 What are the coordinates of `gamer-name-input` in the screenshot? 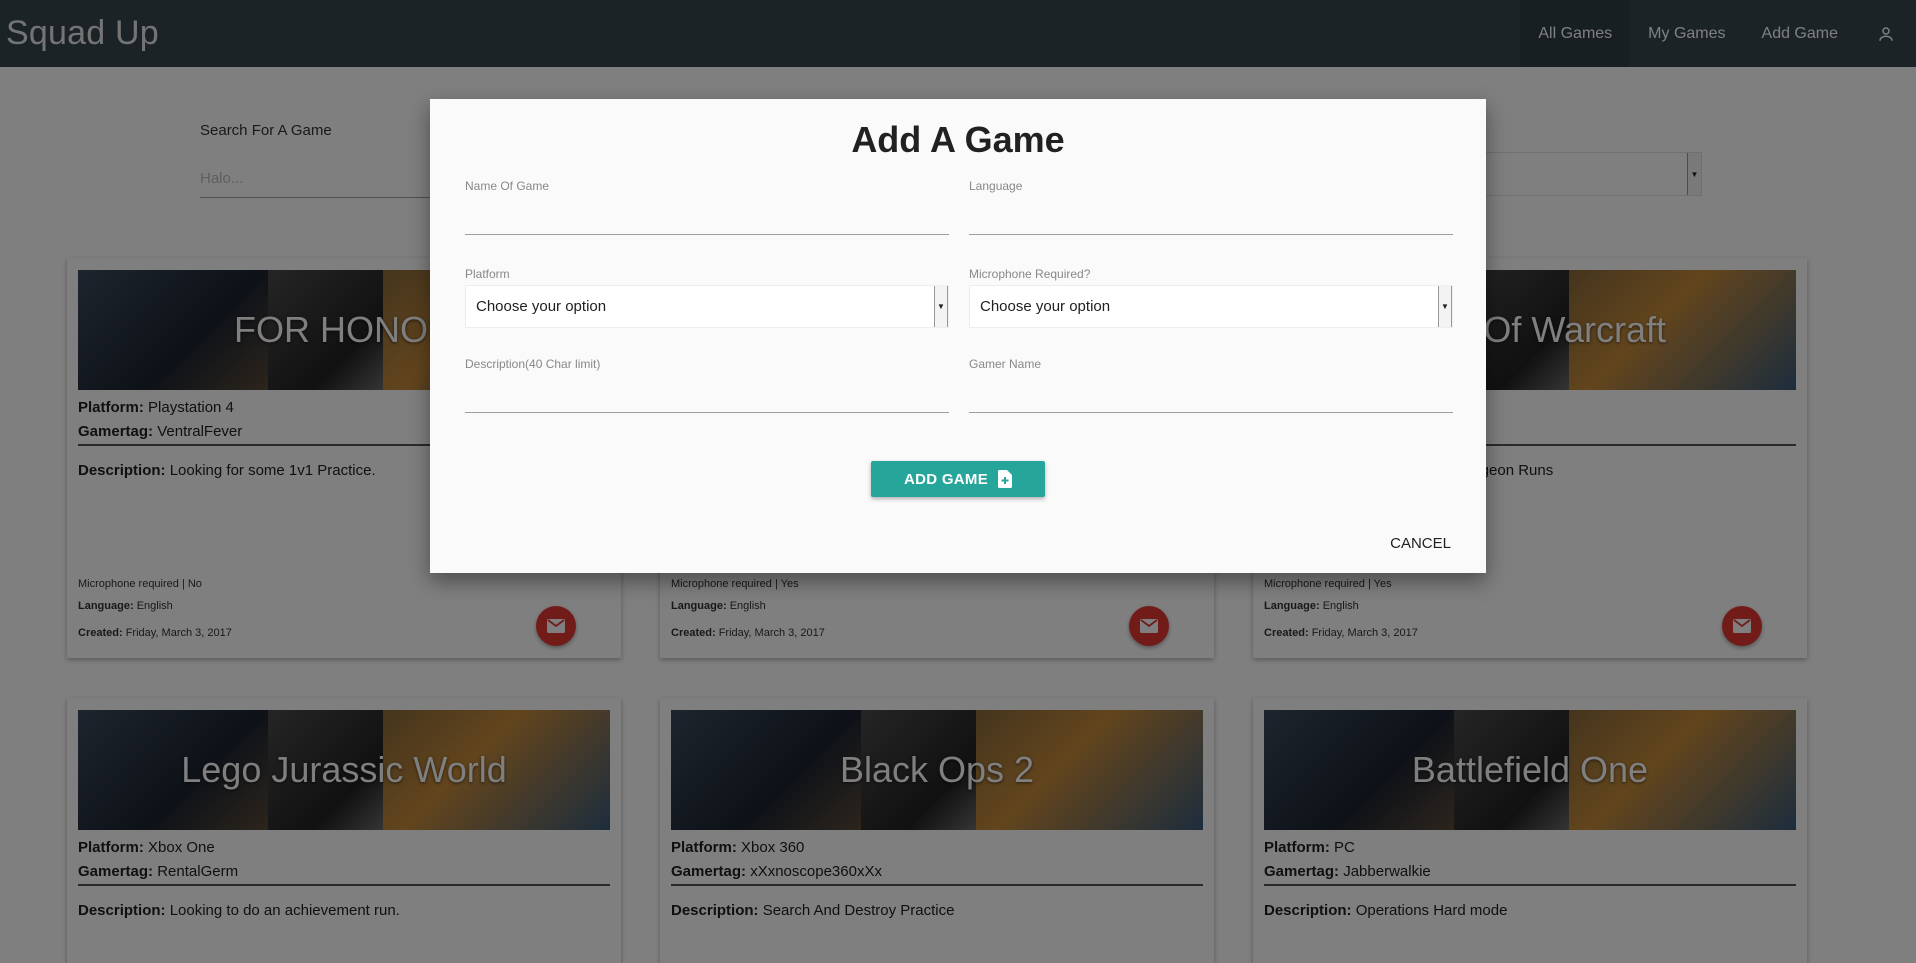 It's located at (1211, 395).